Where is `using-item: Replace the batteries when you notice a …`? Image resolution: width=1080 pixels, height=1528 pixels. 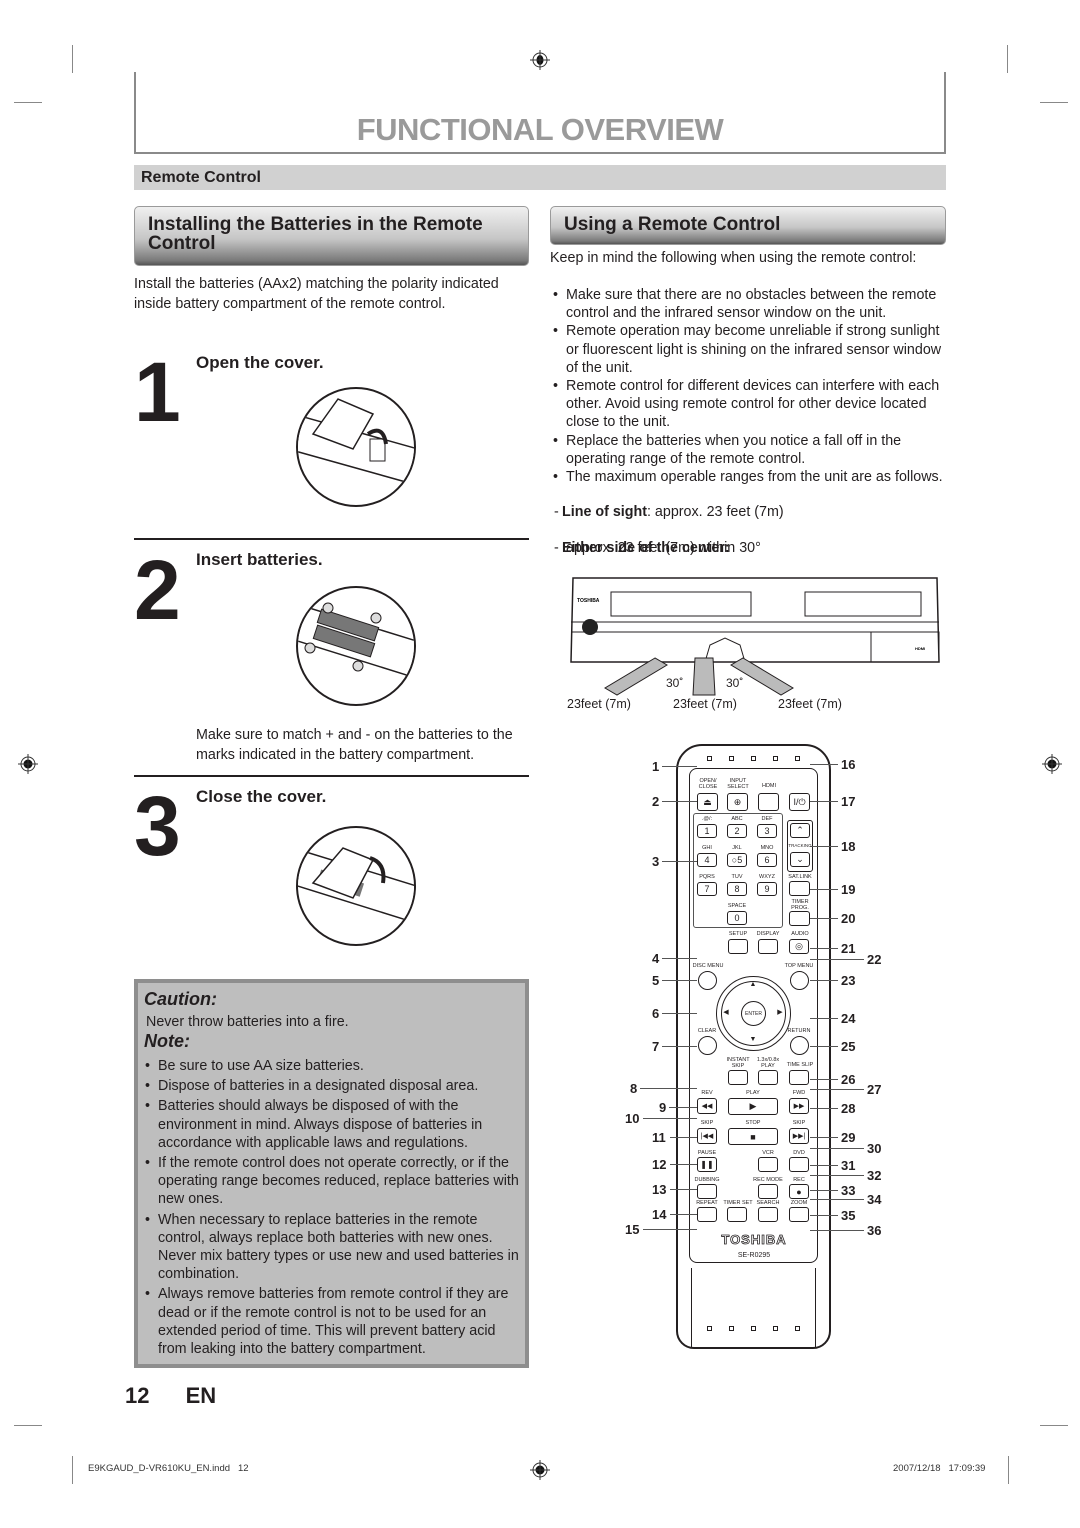 using-item: Replace the batteries when you notice a … is located at coordinates (750, 450).